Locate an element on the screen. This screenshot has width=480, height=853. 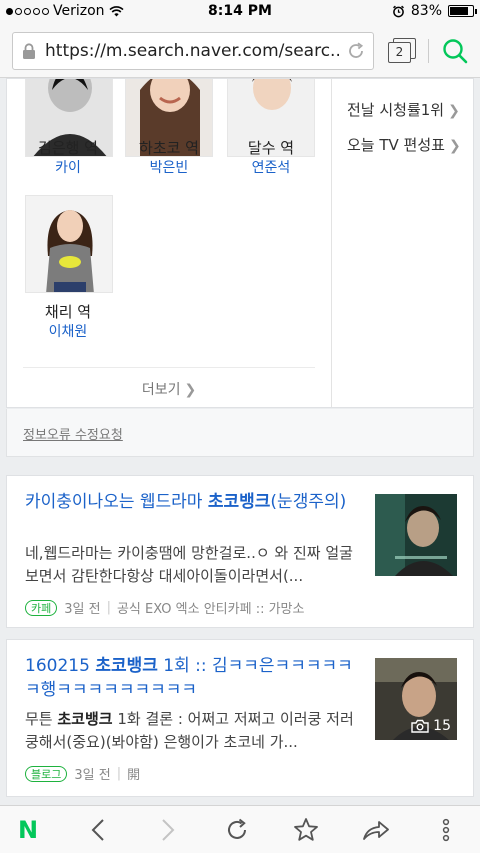
report-error-link: 정보오류 수정요청 is located at coordinates (73, 433).